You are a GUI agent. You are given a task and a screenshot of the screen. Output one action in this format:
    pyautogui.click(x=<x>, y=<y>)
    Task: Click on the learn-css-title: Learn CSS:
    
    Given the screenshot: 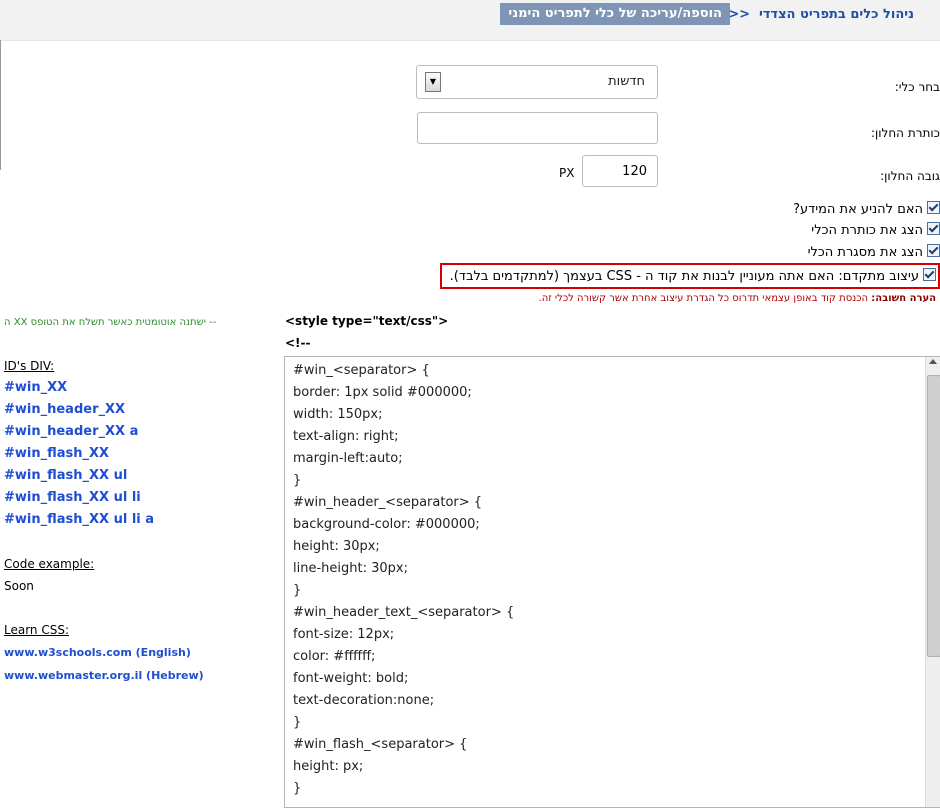 What is the action you would take?
    pyautogui.click(x=37, y=630)
    